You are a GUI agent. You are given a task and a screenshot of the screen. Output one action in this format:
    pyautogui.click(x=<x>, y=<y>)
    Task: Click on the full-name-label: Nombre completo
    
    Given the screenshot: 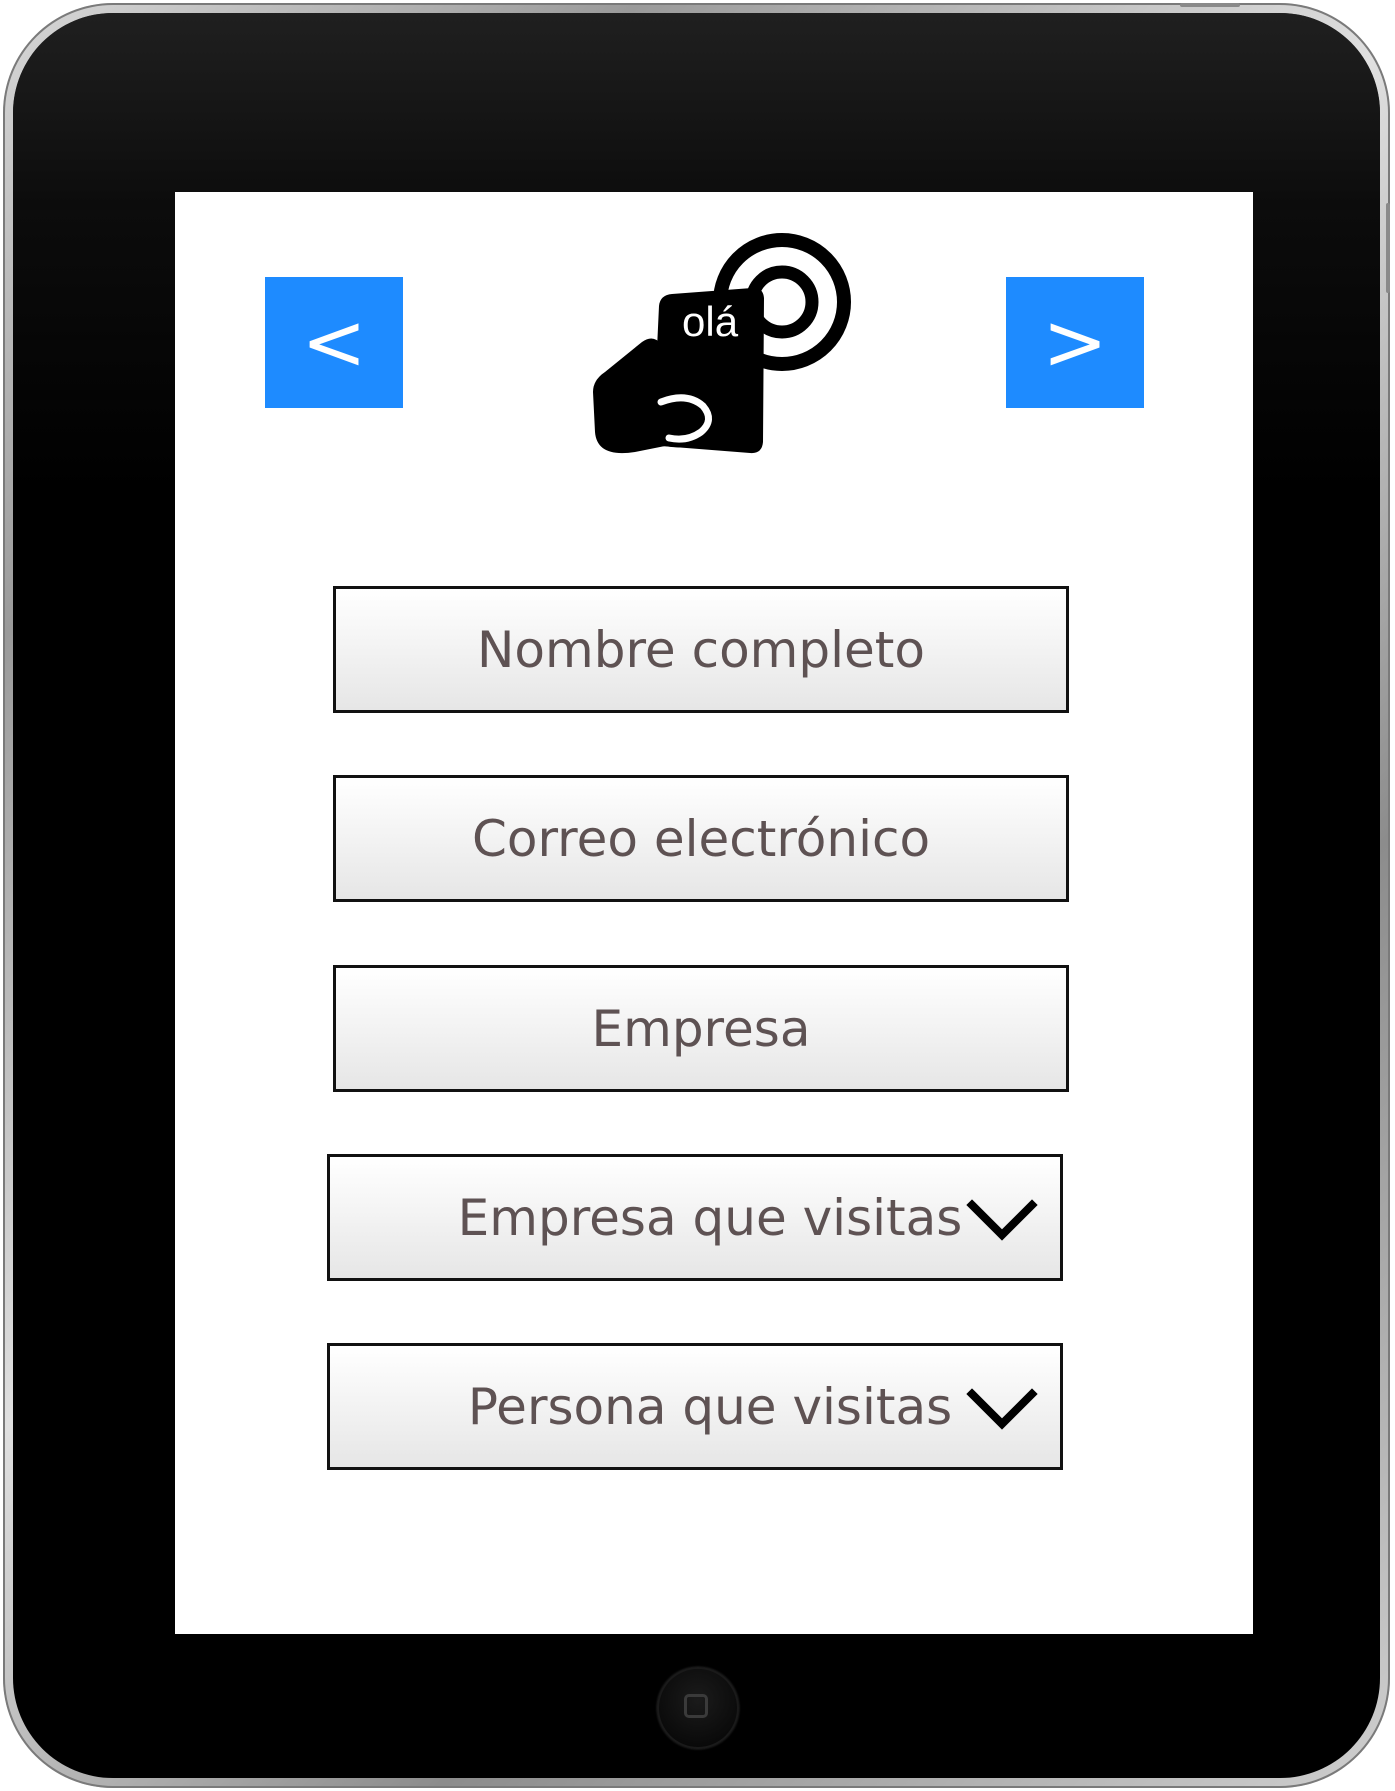 What is the action you would take?
    pyautogui.click(x=701, y=649)
    